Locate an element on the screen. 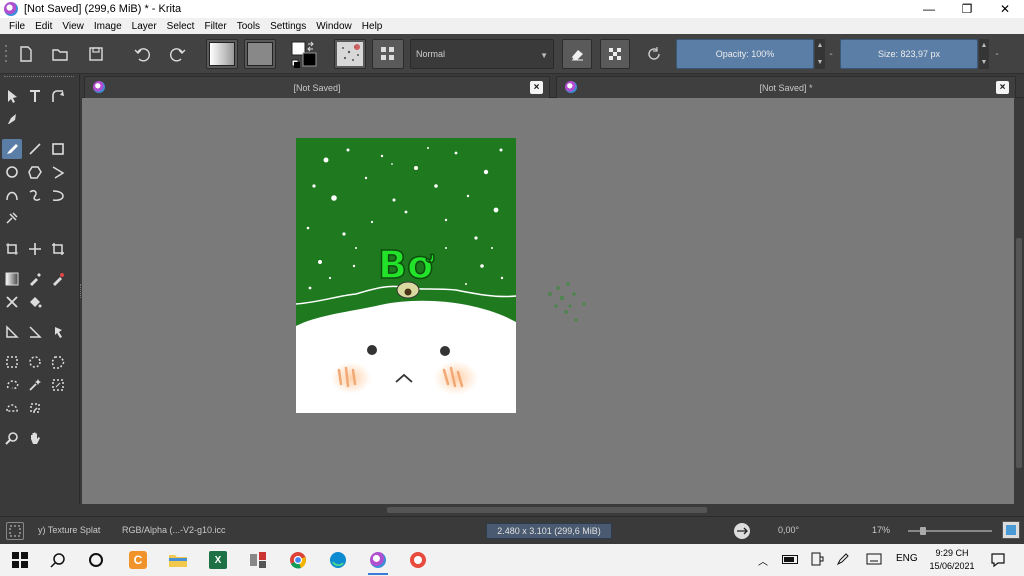 This screenshot has height=576, width=1024. document-tab-2: [Not Saved] * × is located at coordinates (786, 87).